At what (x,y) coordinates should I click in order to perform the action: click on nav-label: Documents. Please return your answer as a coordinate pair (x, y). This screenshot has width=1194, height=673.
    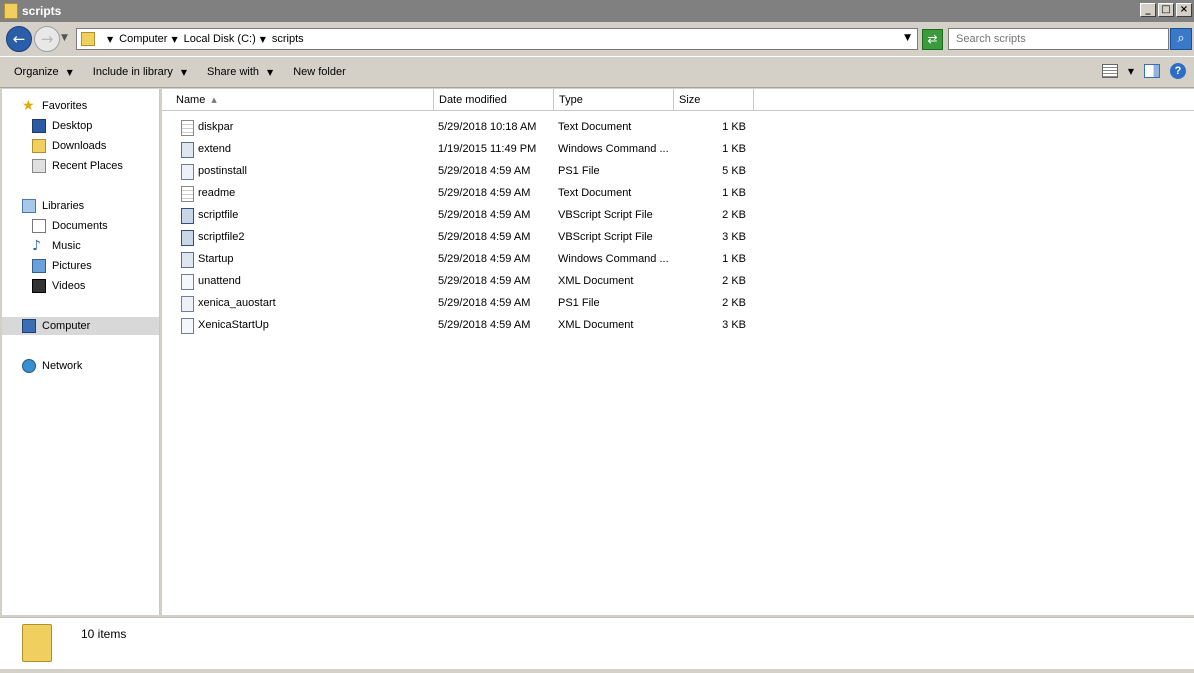
    Looking at the image, I should click on (80, 226).